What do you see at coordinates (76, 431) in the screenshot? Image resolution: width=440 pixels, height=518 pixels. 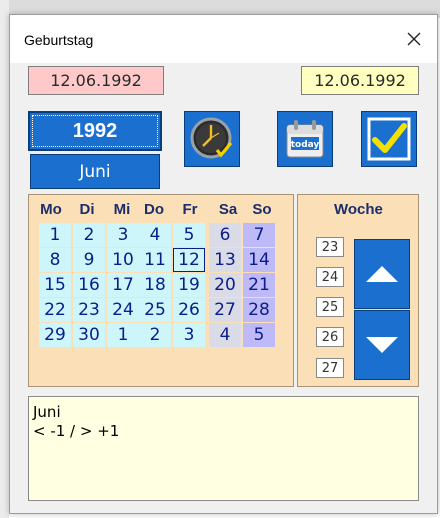 I see `hint-navigation: < -1 / > +1` at bounding box center [76, 431].